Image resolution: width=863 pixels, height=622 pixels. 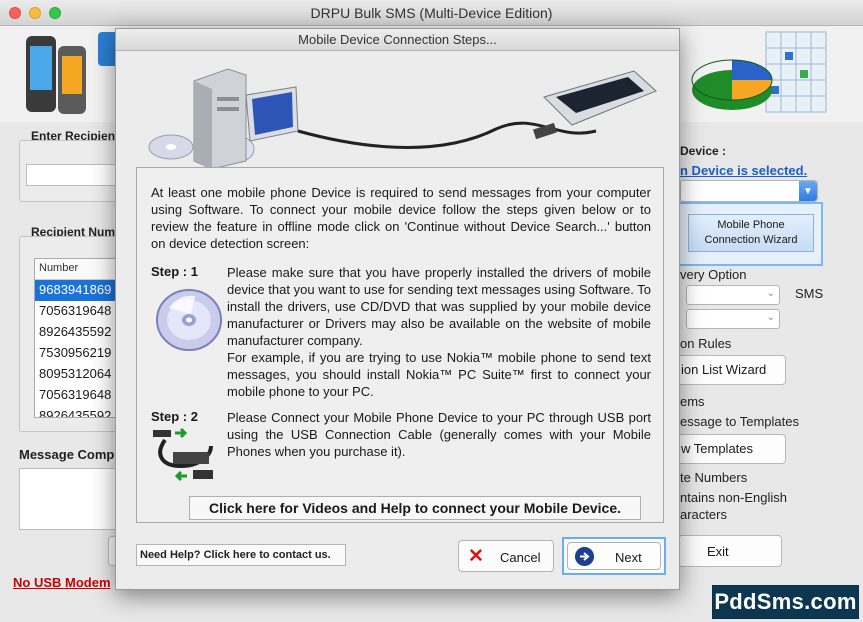 I want to click on message-composer-label: Message Compo, so click(x=71, y=454).